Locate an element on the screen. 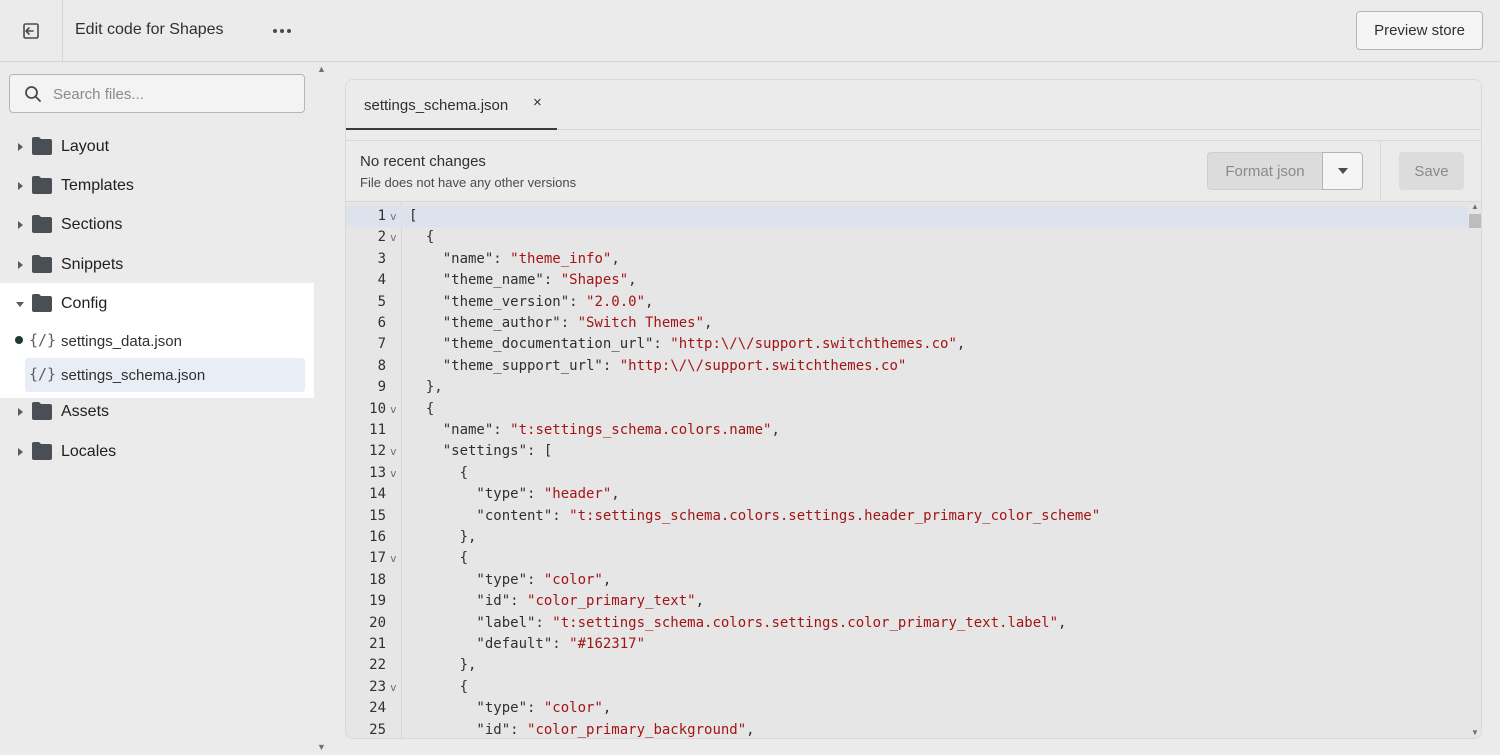  line-number: 24 is located at coordinates (377, 708).